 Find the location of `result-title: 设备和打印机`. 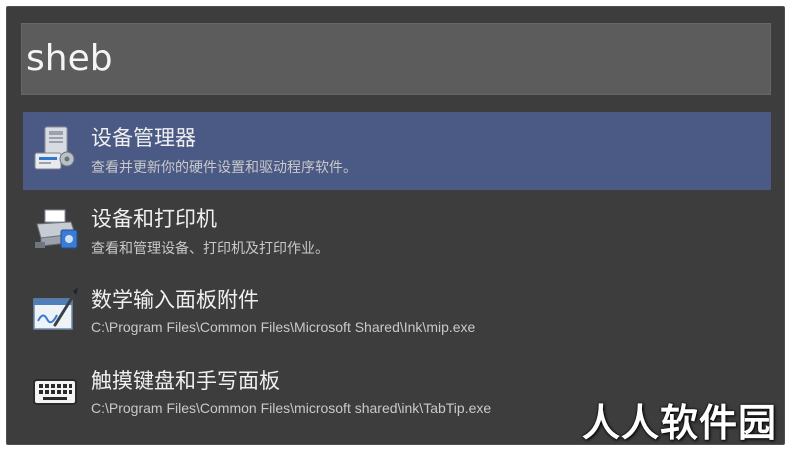

result-title: 设备和打印机 is located at coordinates (154, 219).